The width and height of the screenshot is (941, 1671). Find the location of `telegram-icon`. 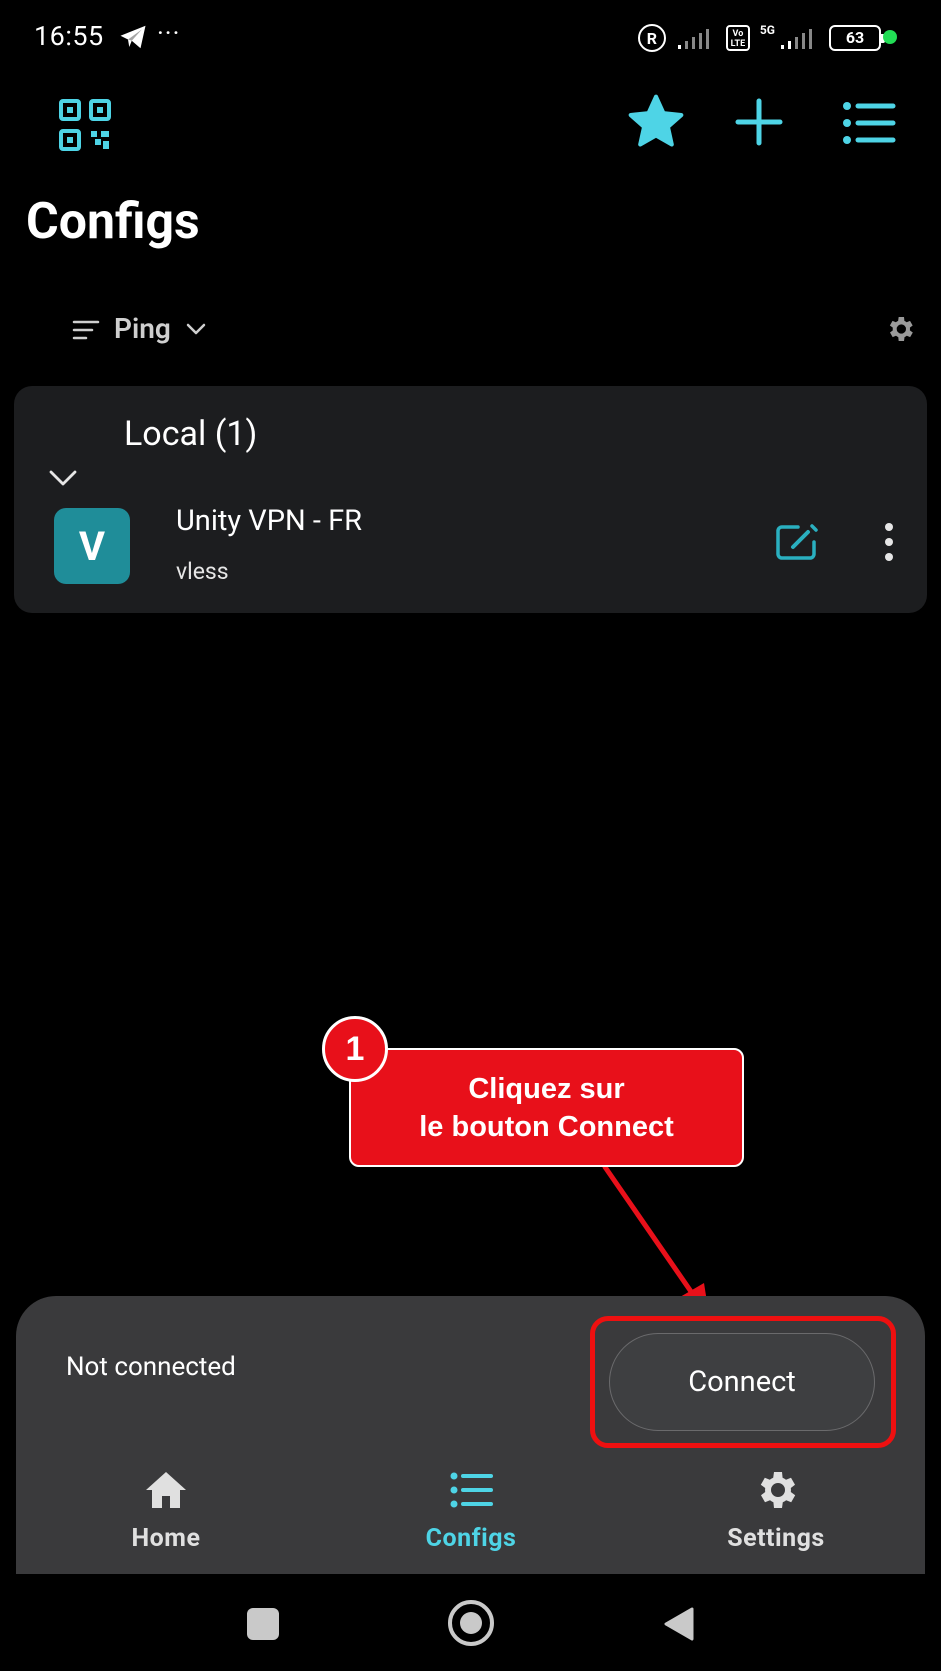

telegram-icon is located at coordinates (133, 37).